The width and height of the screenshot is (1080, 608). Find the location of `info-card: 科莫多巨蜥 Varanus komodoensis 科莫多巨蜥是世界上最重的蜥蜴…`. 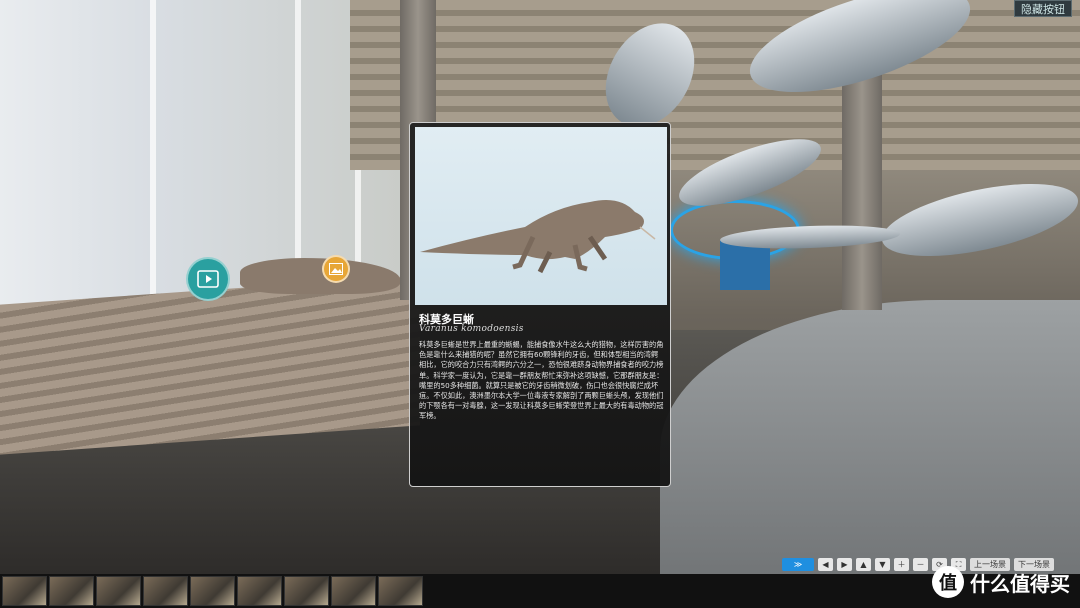

info-card: 科莫多巨蜥 Varanus komodoensis 科莫多巨蜥是世界上最重的蜥蜴… is located at coordinates (540, 304).